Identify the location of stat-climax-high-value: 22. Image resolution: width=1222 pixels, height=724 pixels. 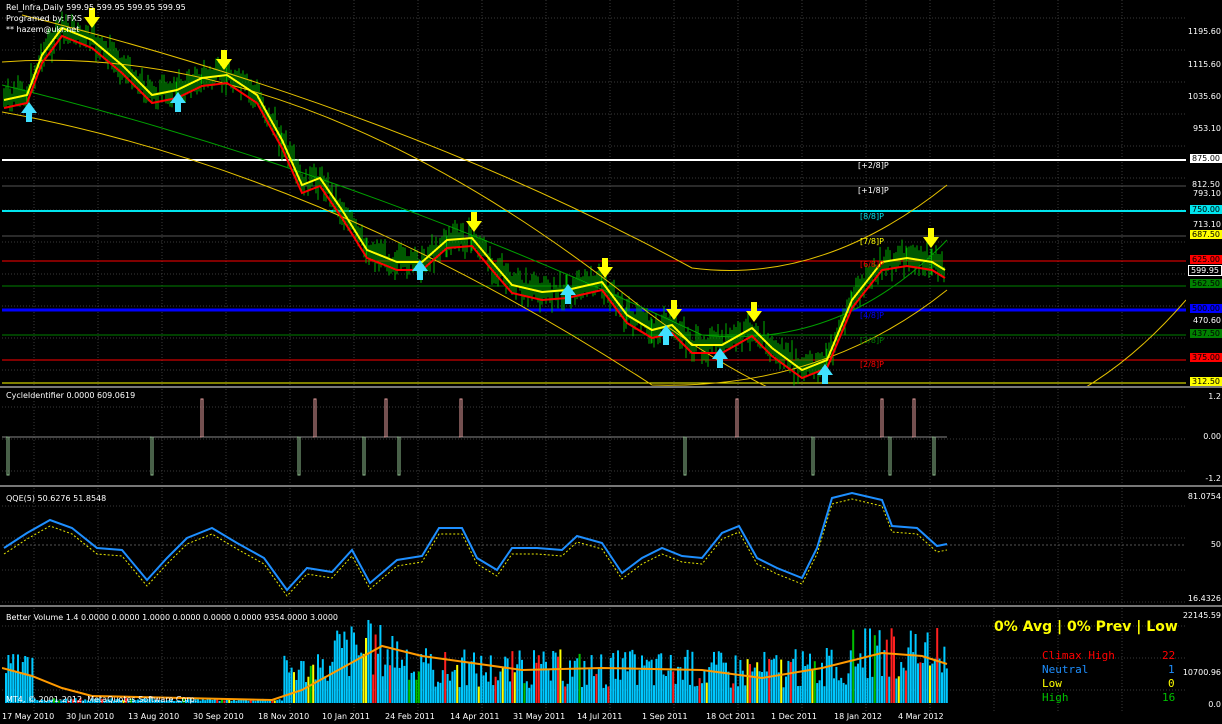
(1169, 655).